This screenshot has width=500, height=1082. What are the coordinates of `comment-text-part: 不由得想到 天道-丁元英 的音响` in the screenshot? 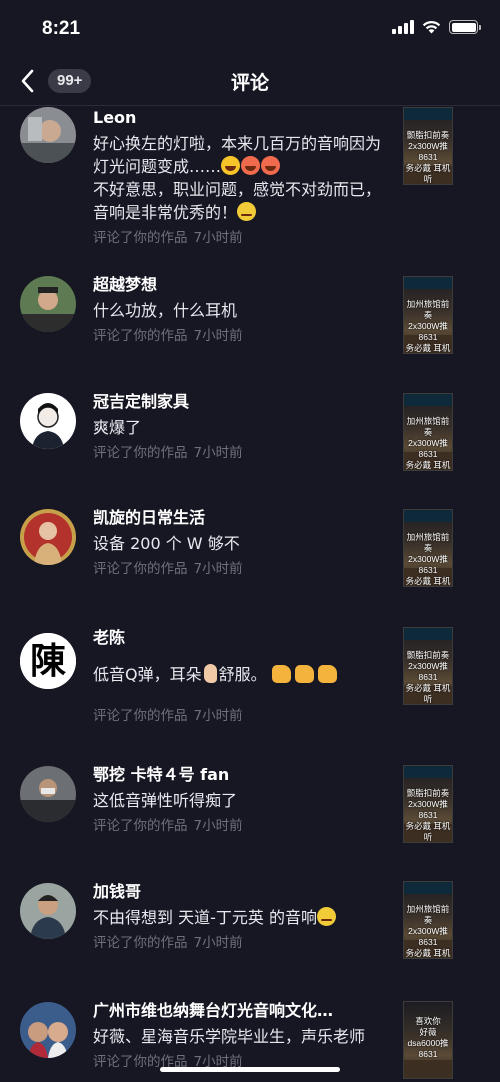 It's located at (205, 917).